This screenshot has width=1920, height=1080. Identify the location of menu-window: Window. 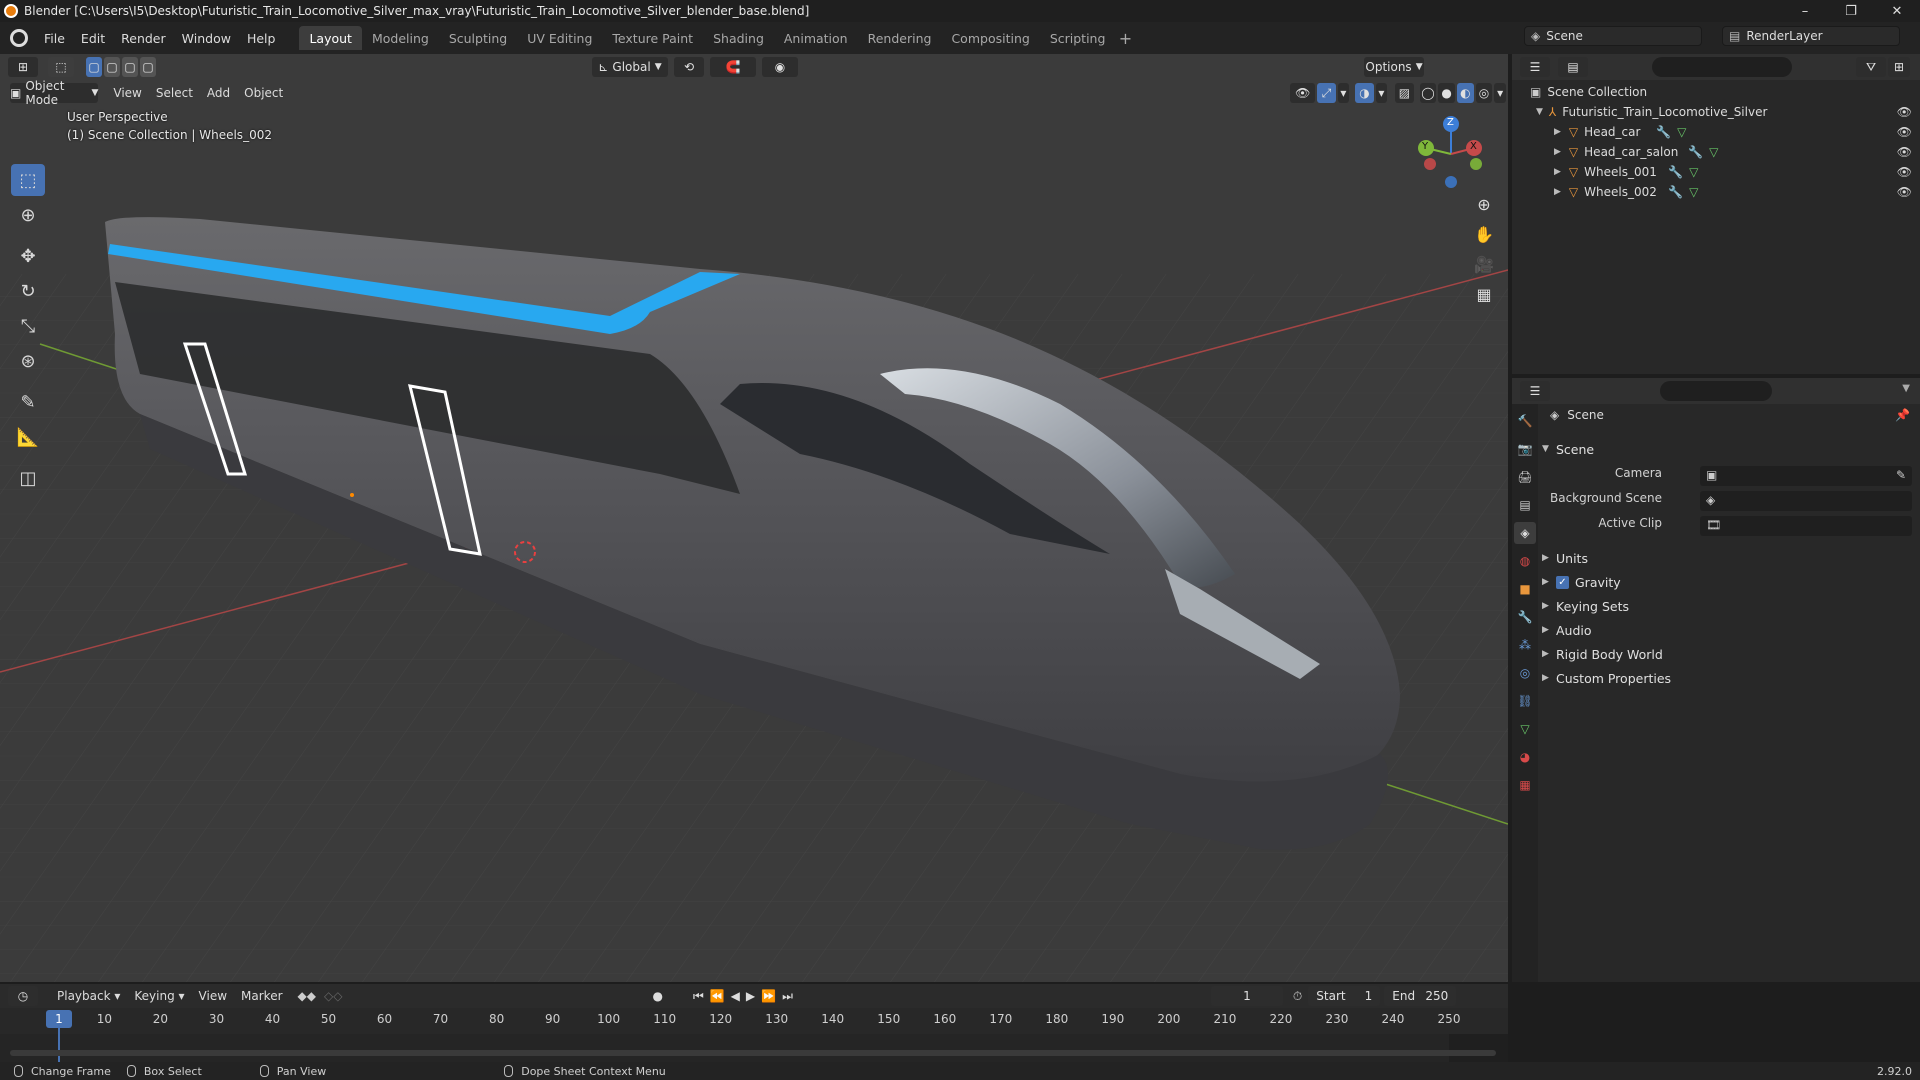
(206, 38).